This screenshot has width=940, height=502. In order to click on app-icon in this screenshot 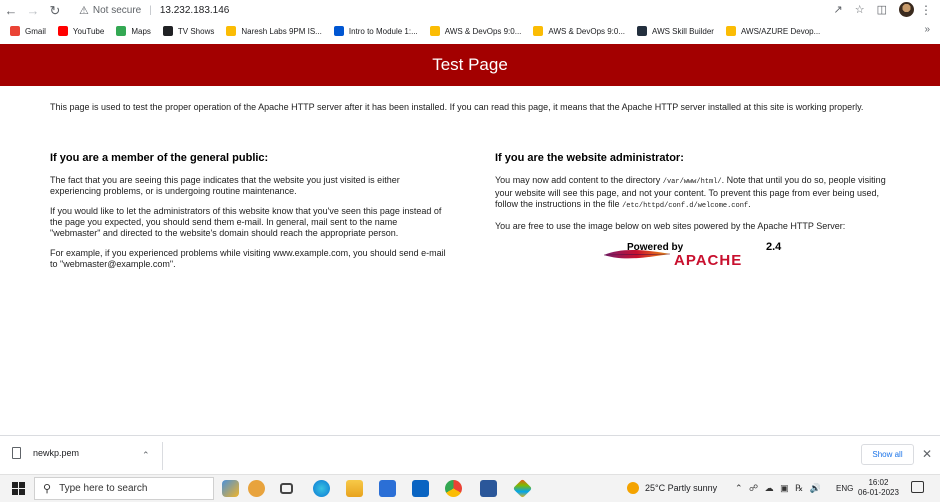, I will do `click(522, 488)`.